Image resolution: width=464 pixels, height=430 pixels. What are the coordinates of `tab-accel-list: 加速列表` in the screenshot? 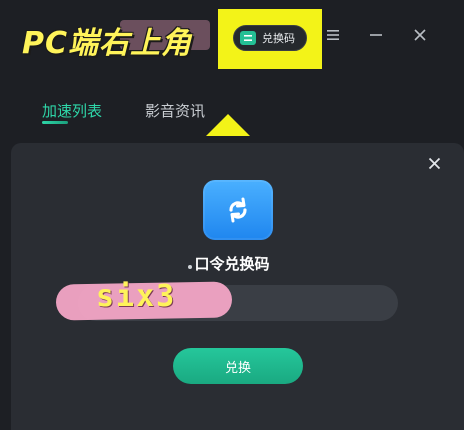 It's located at (72, 110).